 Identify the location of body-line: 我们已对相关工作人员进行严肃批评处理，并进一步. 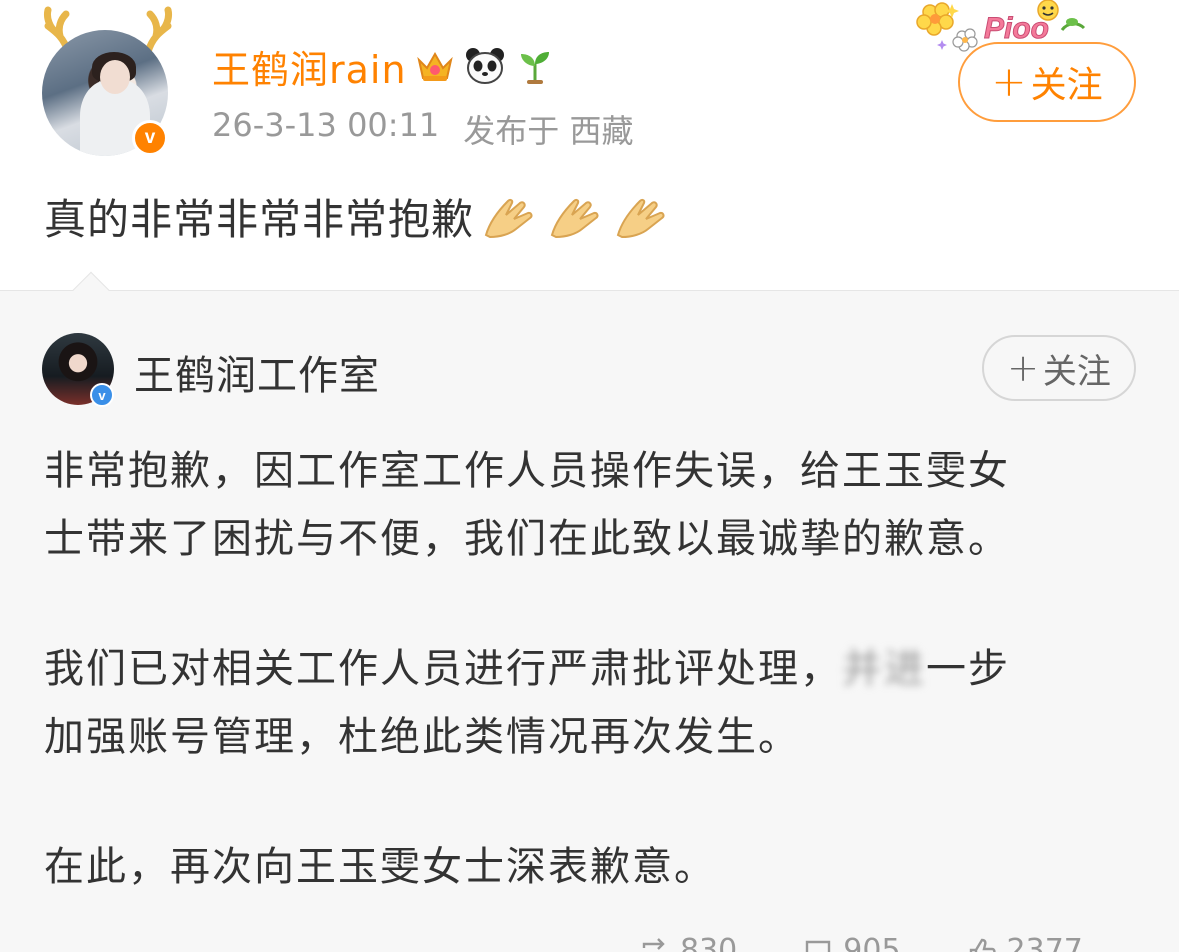
(584, 669).